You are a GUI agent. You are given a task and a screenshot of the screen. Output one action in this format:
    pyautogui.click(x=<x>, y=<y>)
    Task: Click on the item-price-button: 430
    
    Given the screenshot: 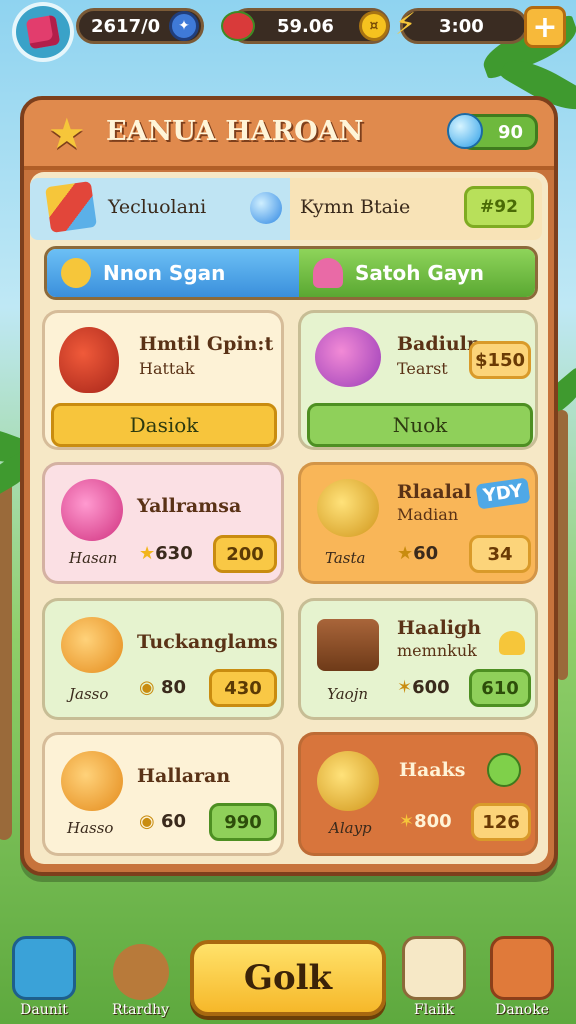 What is the action you would take?
    pyautogui.click(x=243, y=688)
    